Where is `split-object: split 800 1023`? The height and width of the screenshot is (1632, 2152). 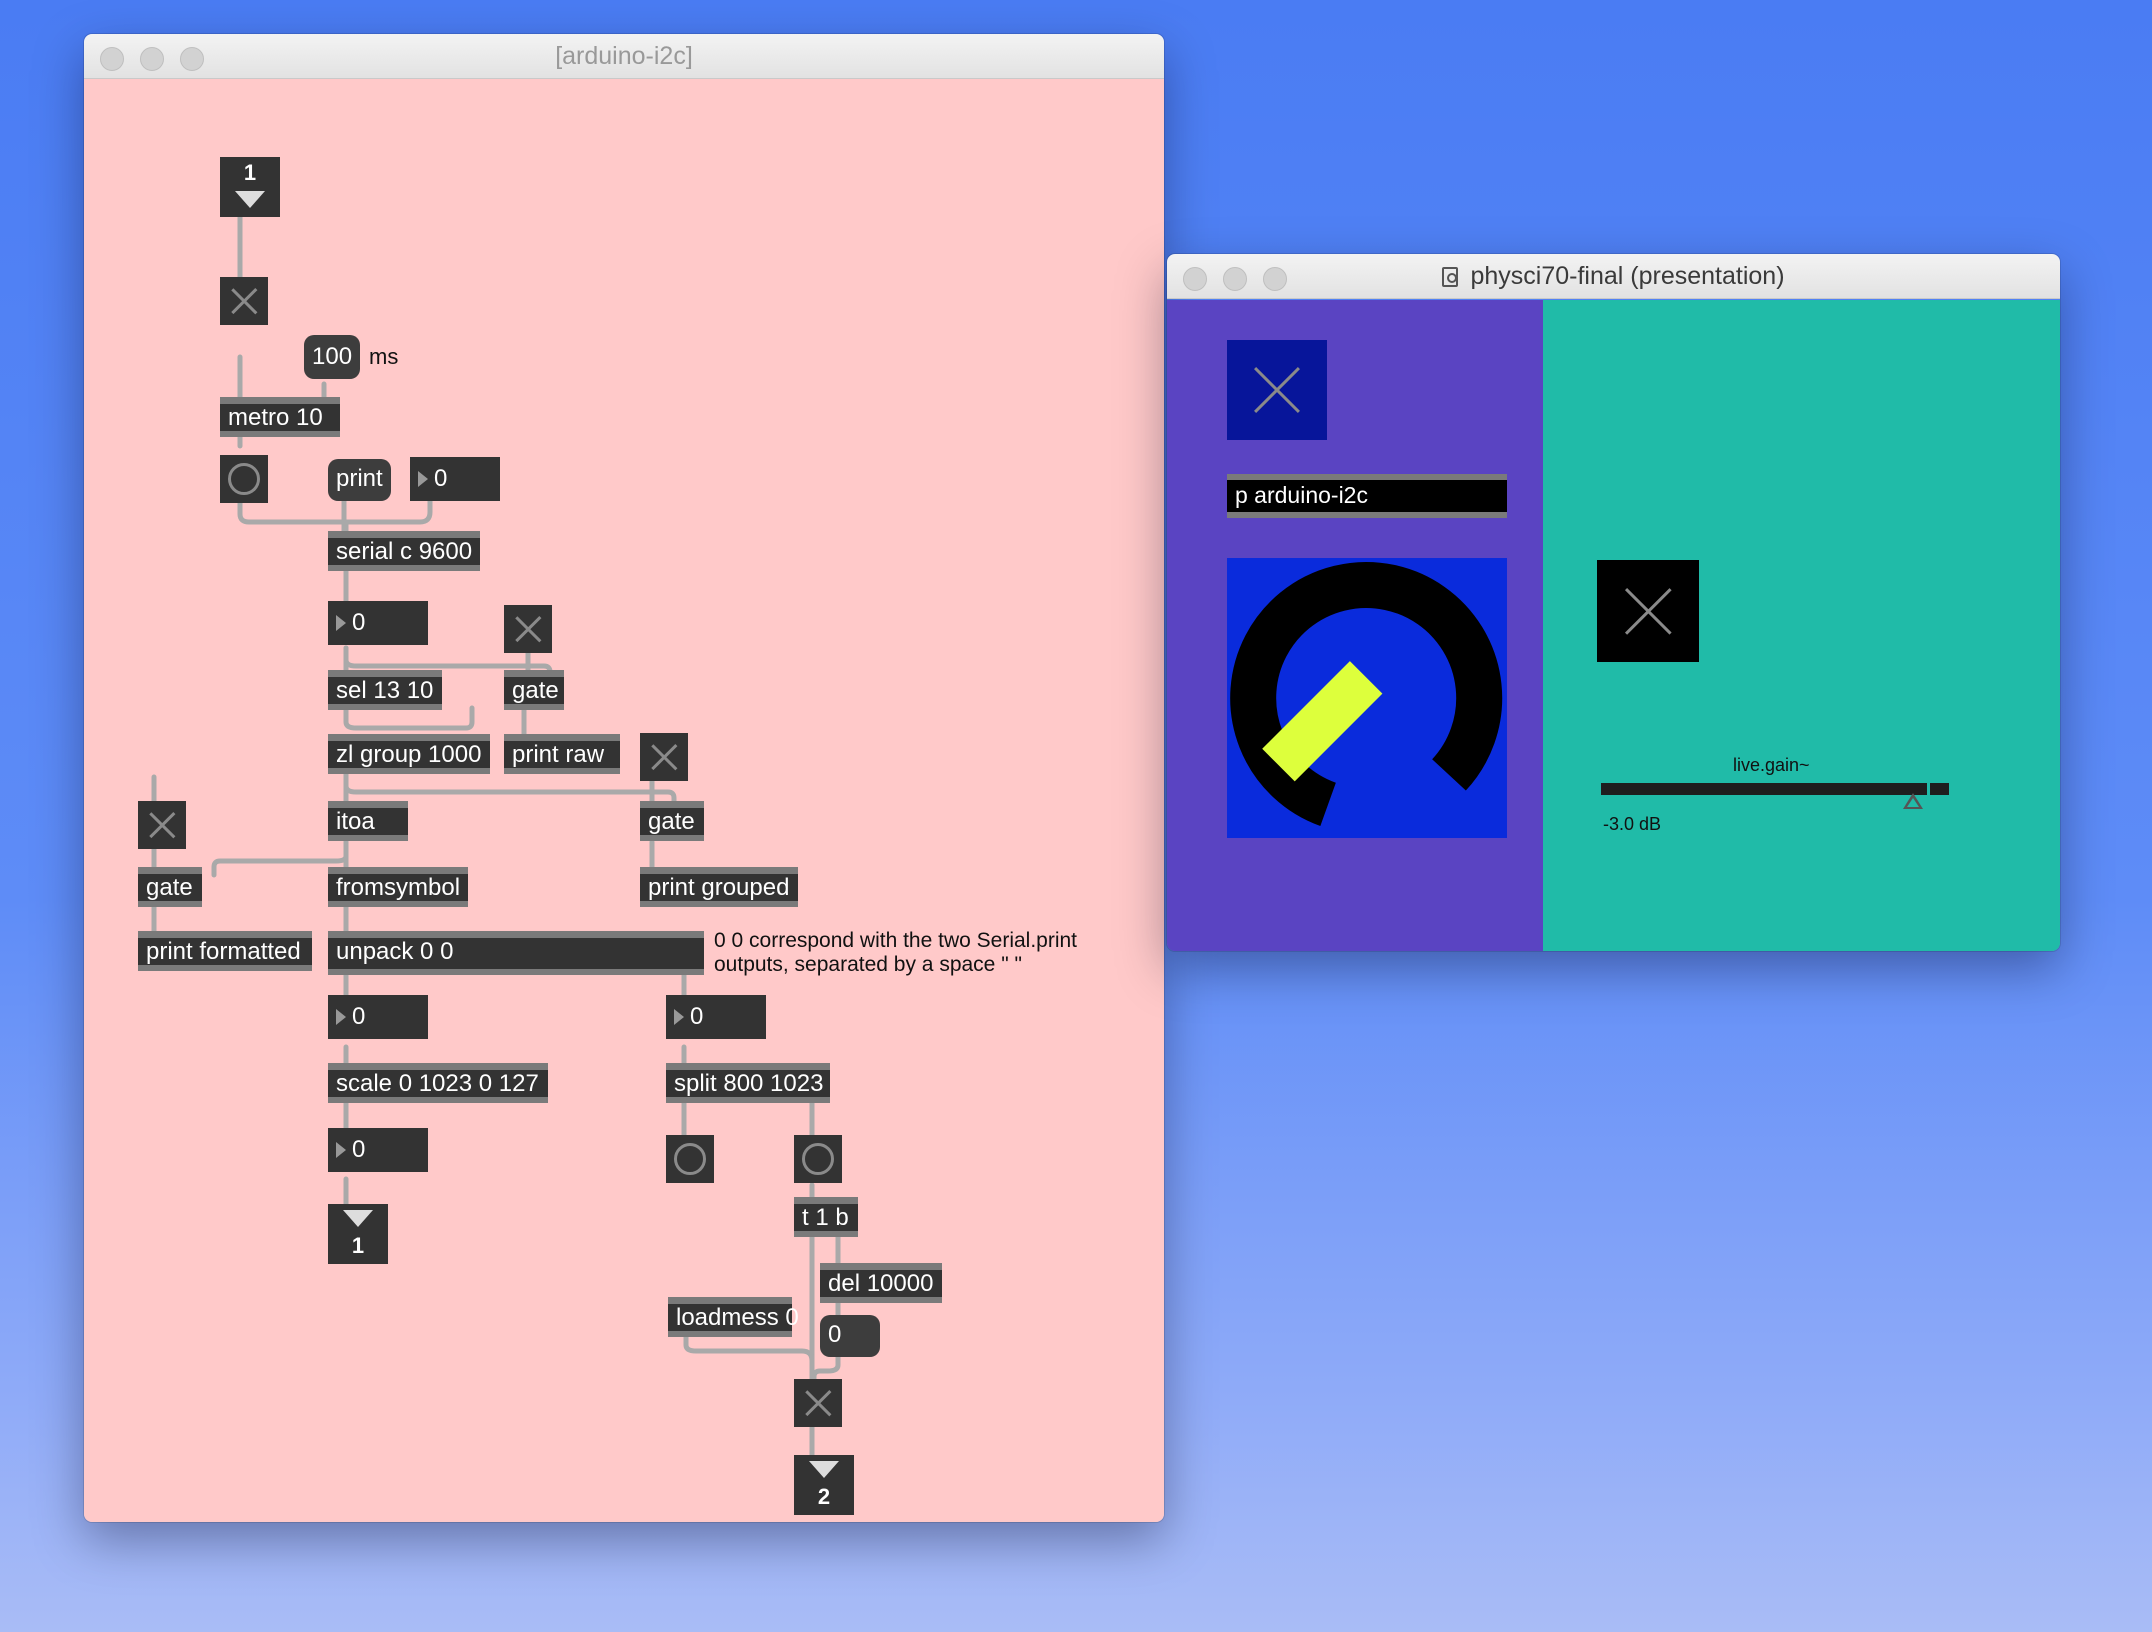 split-object: split 800 1023 is located at coordinates (748, 1083).